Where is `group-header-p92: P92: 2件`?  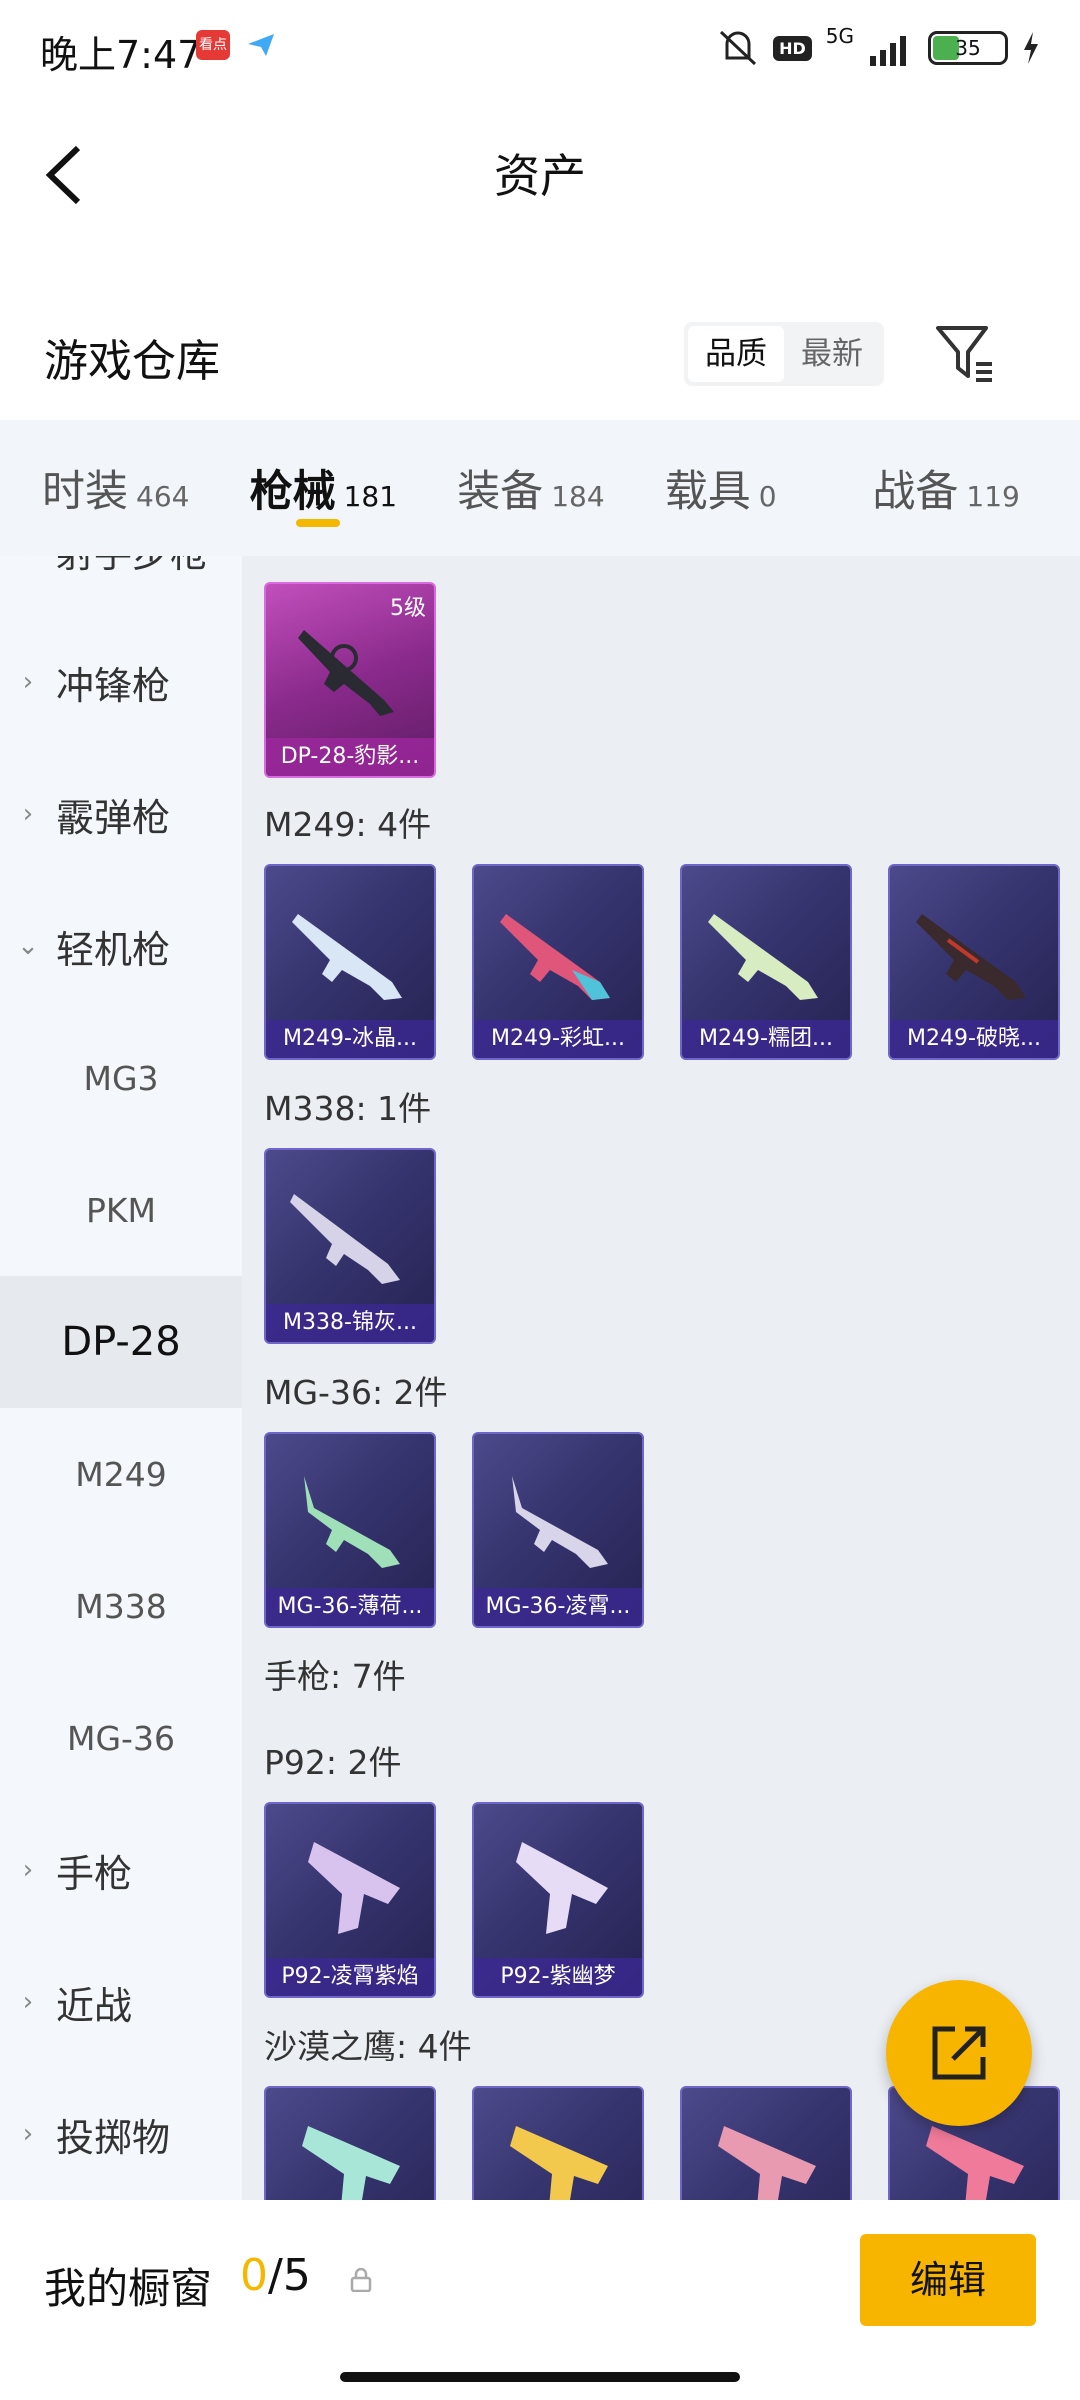 group-header-p92: P92: 2件 is located at coordinates (333, 1762).